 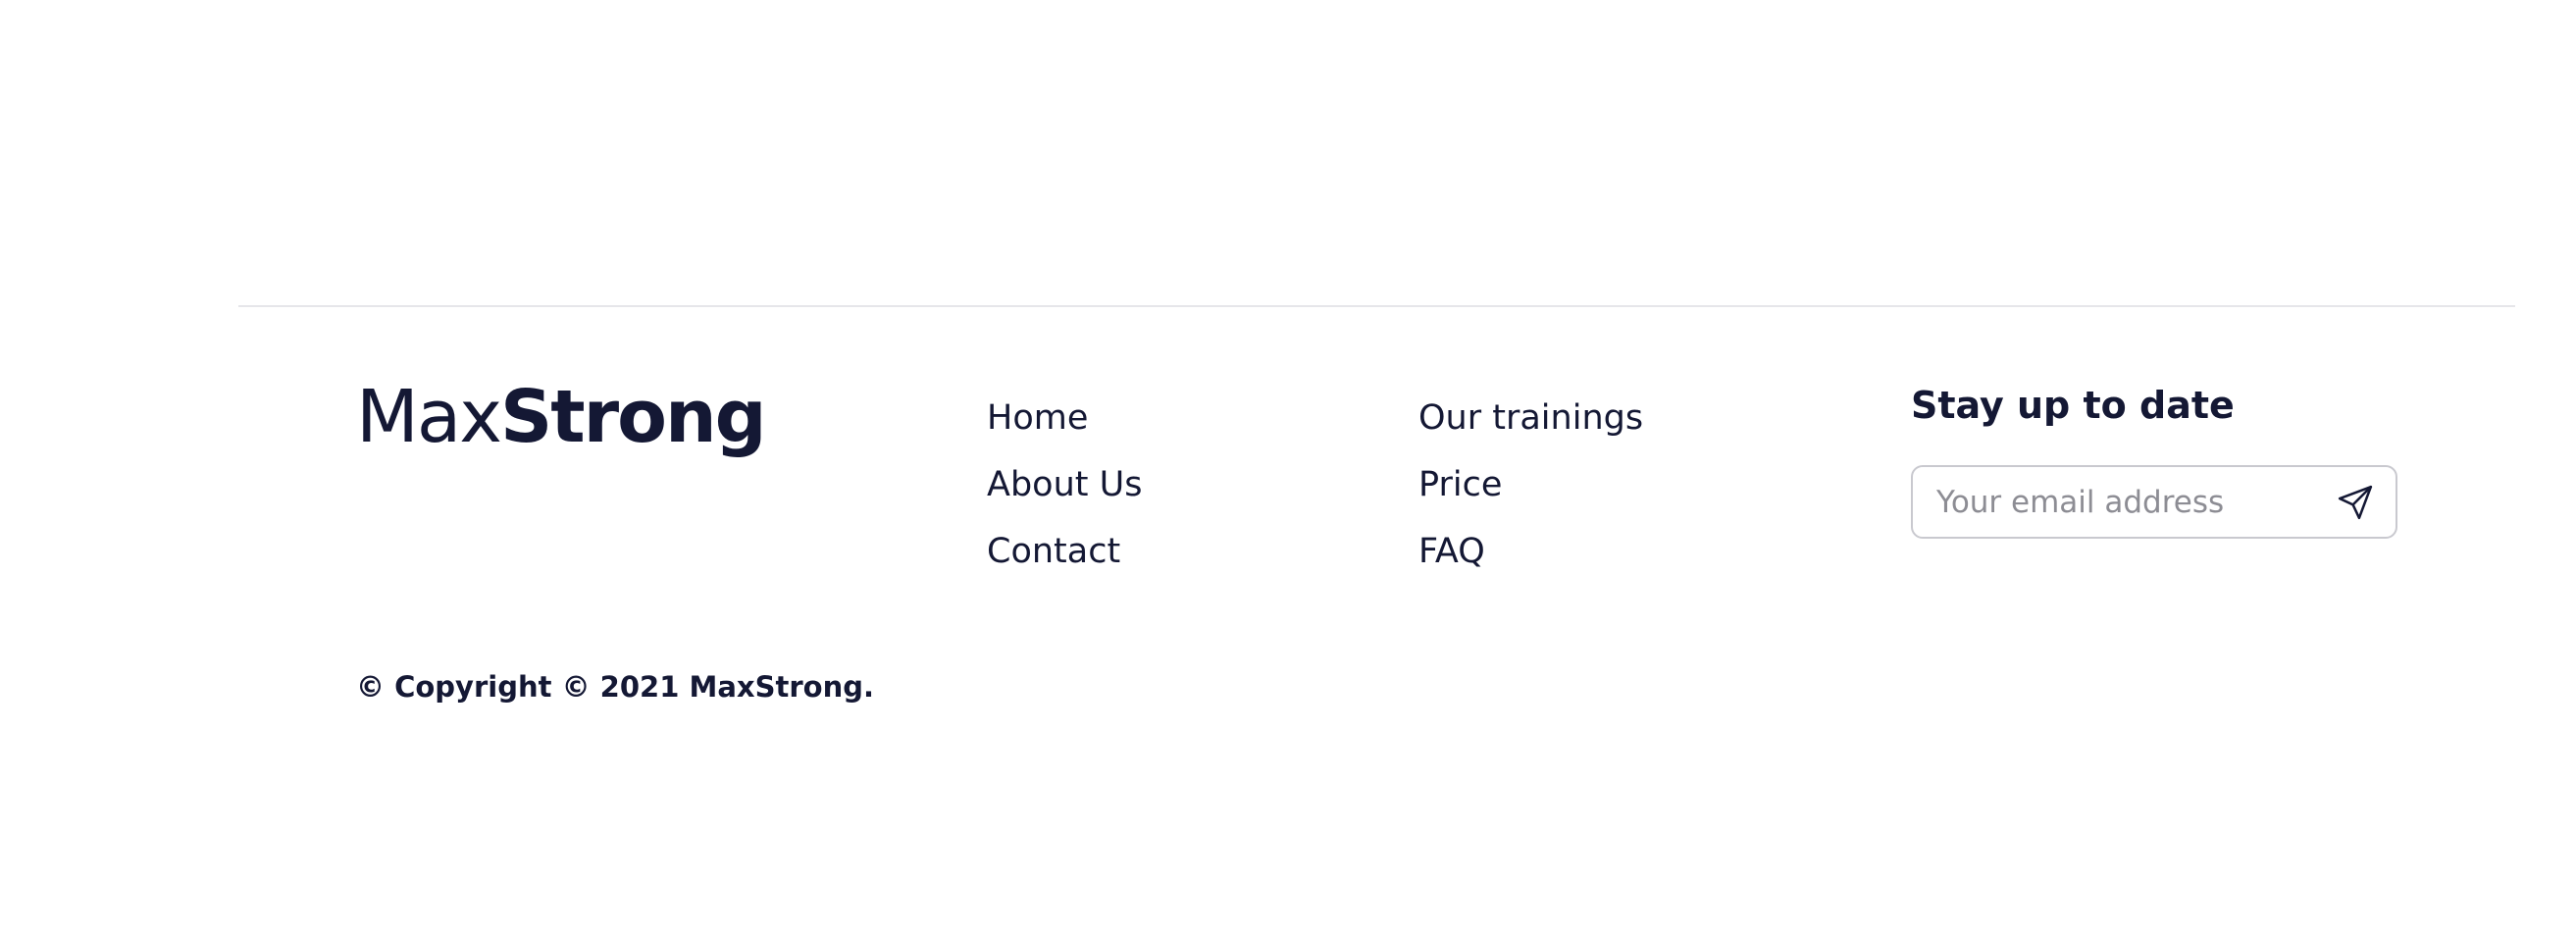 I want to click on footer-divider, so click(x=1376, y=306).